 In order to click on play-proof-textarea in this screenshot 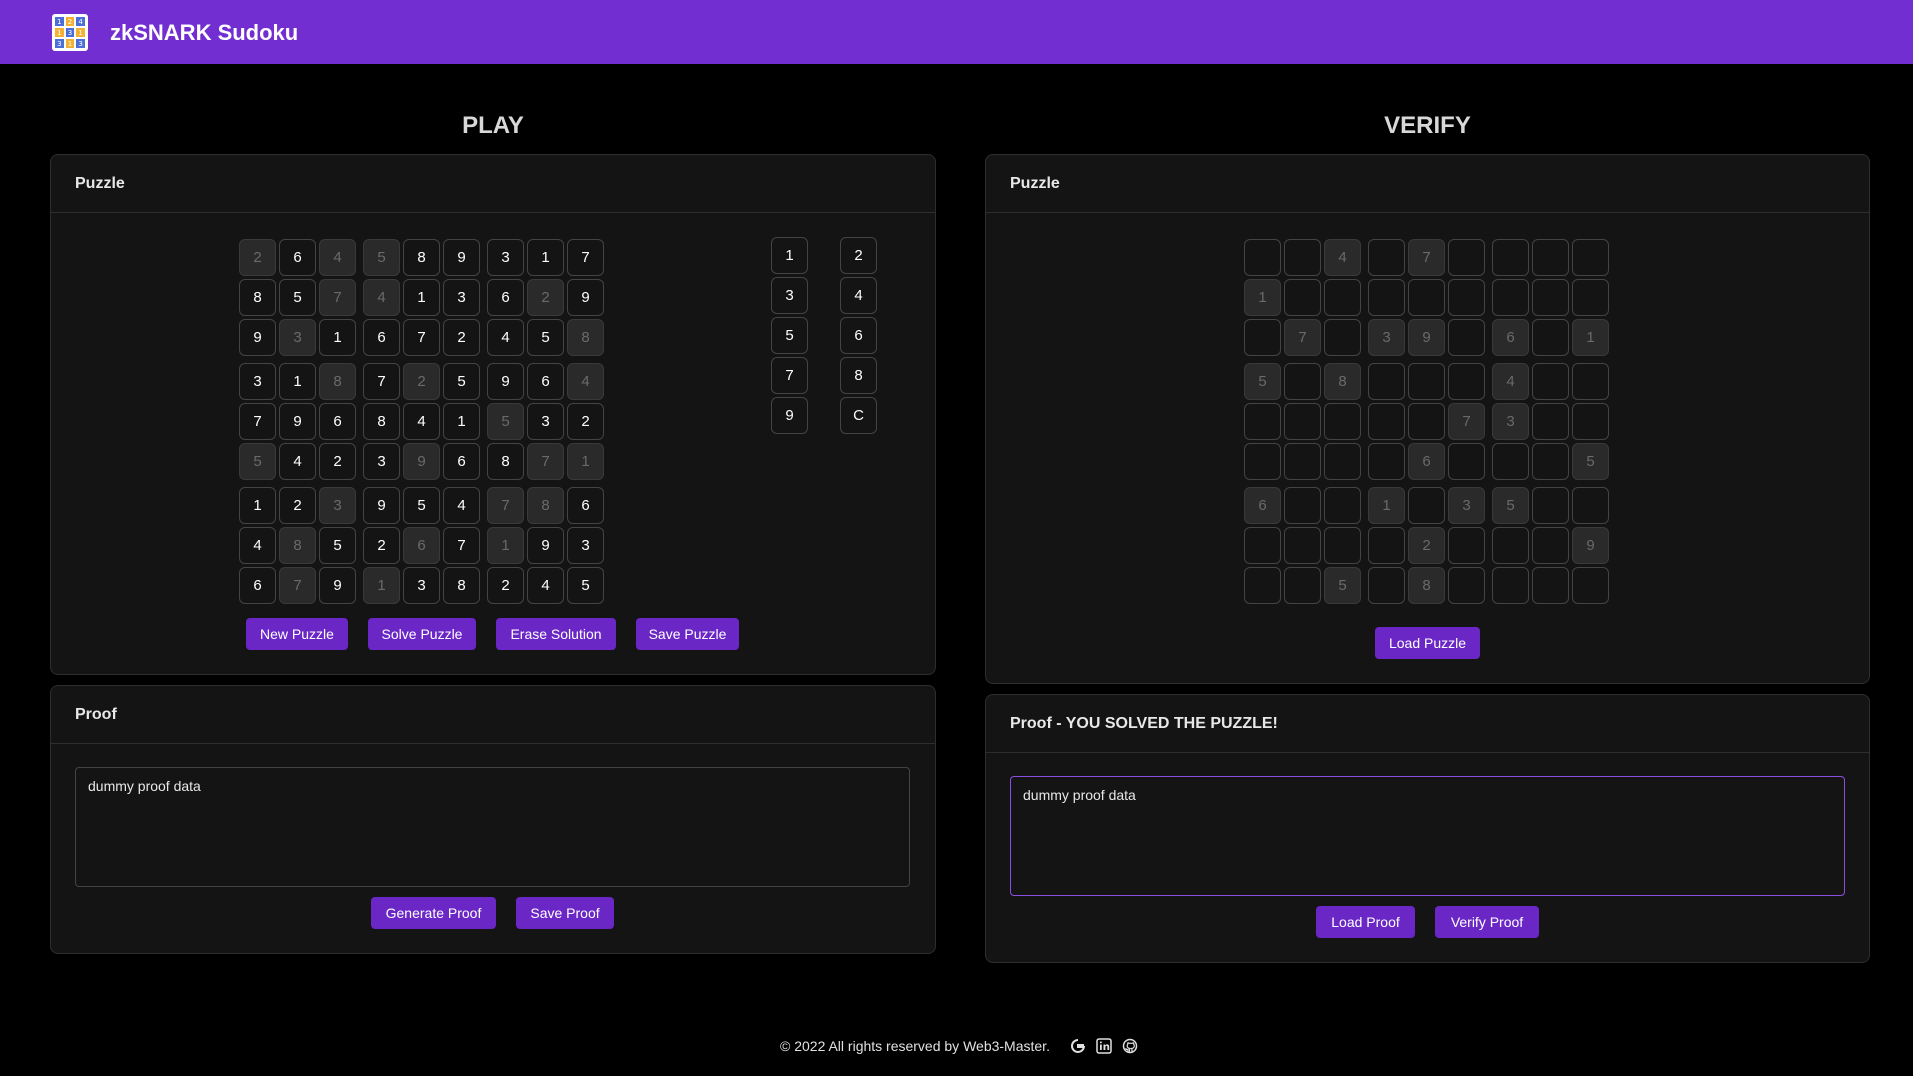, I will do `click(492, 827)`.